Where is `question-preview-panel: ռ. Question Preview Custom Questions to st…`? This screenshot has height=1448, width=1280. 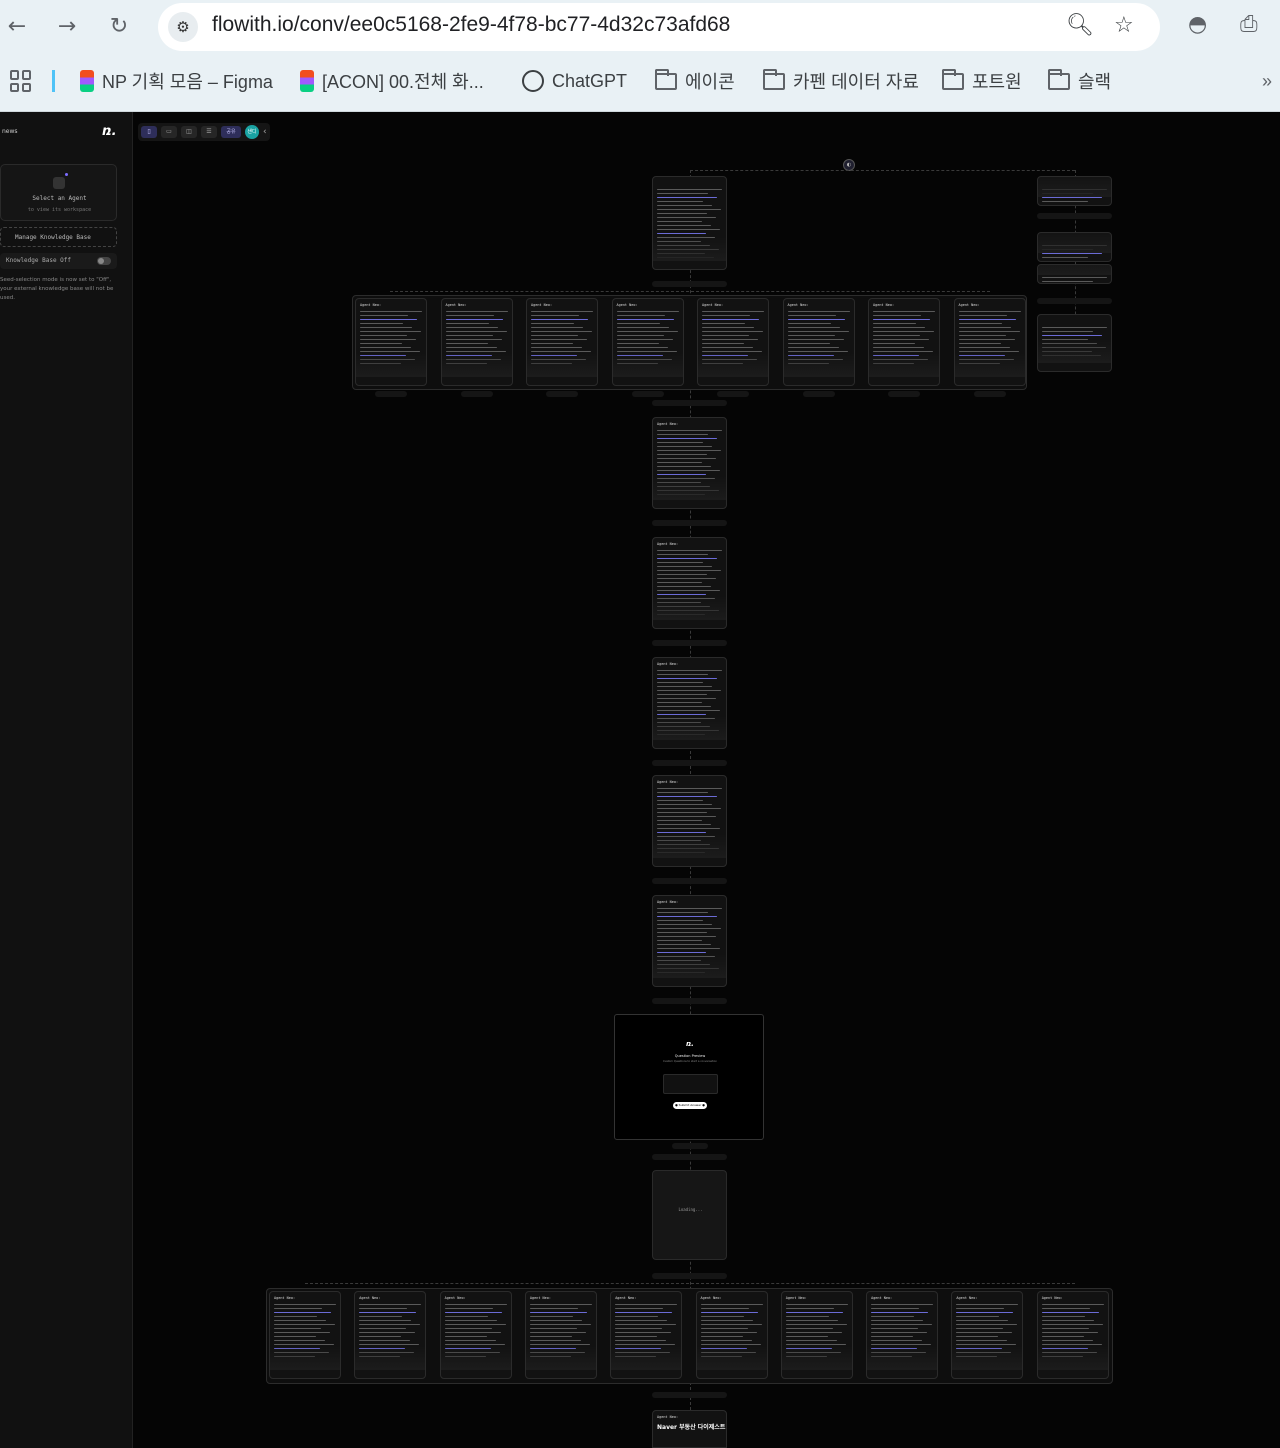
question-preview-panel: ռ. Question Preview Custom Questions to st… is located at coordinates (689, 1077).